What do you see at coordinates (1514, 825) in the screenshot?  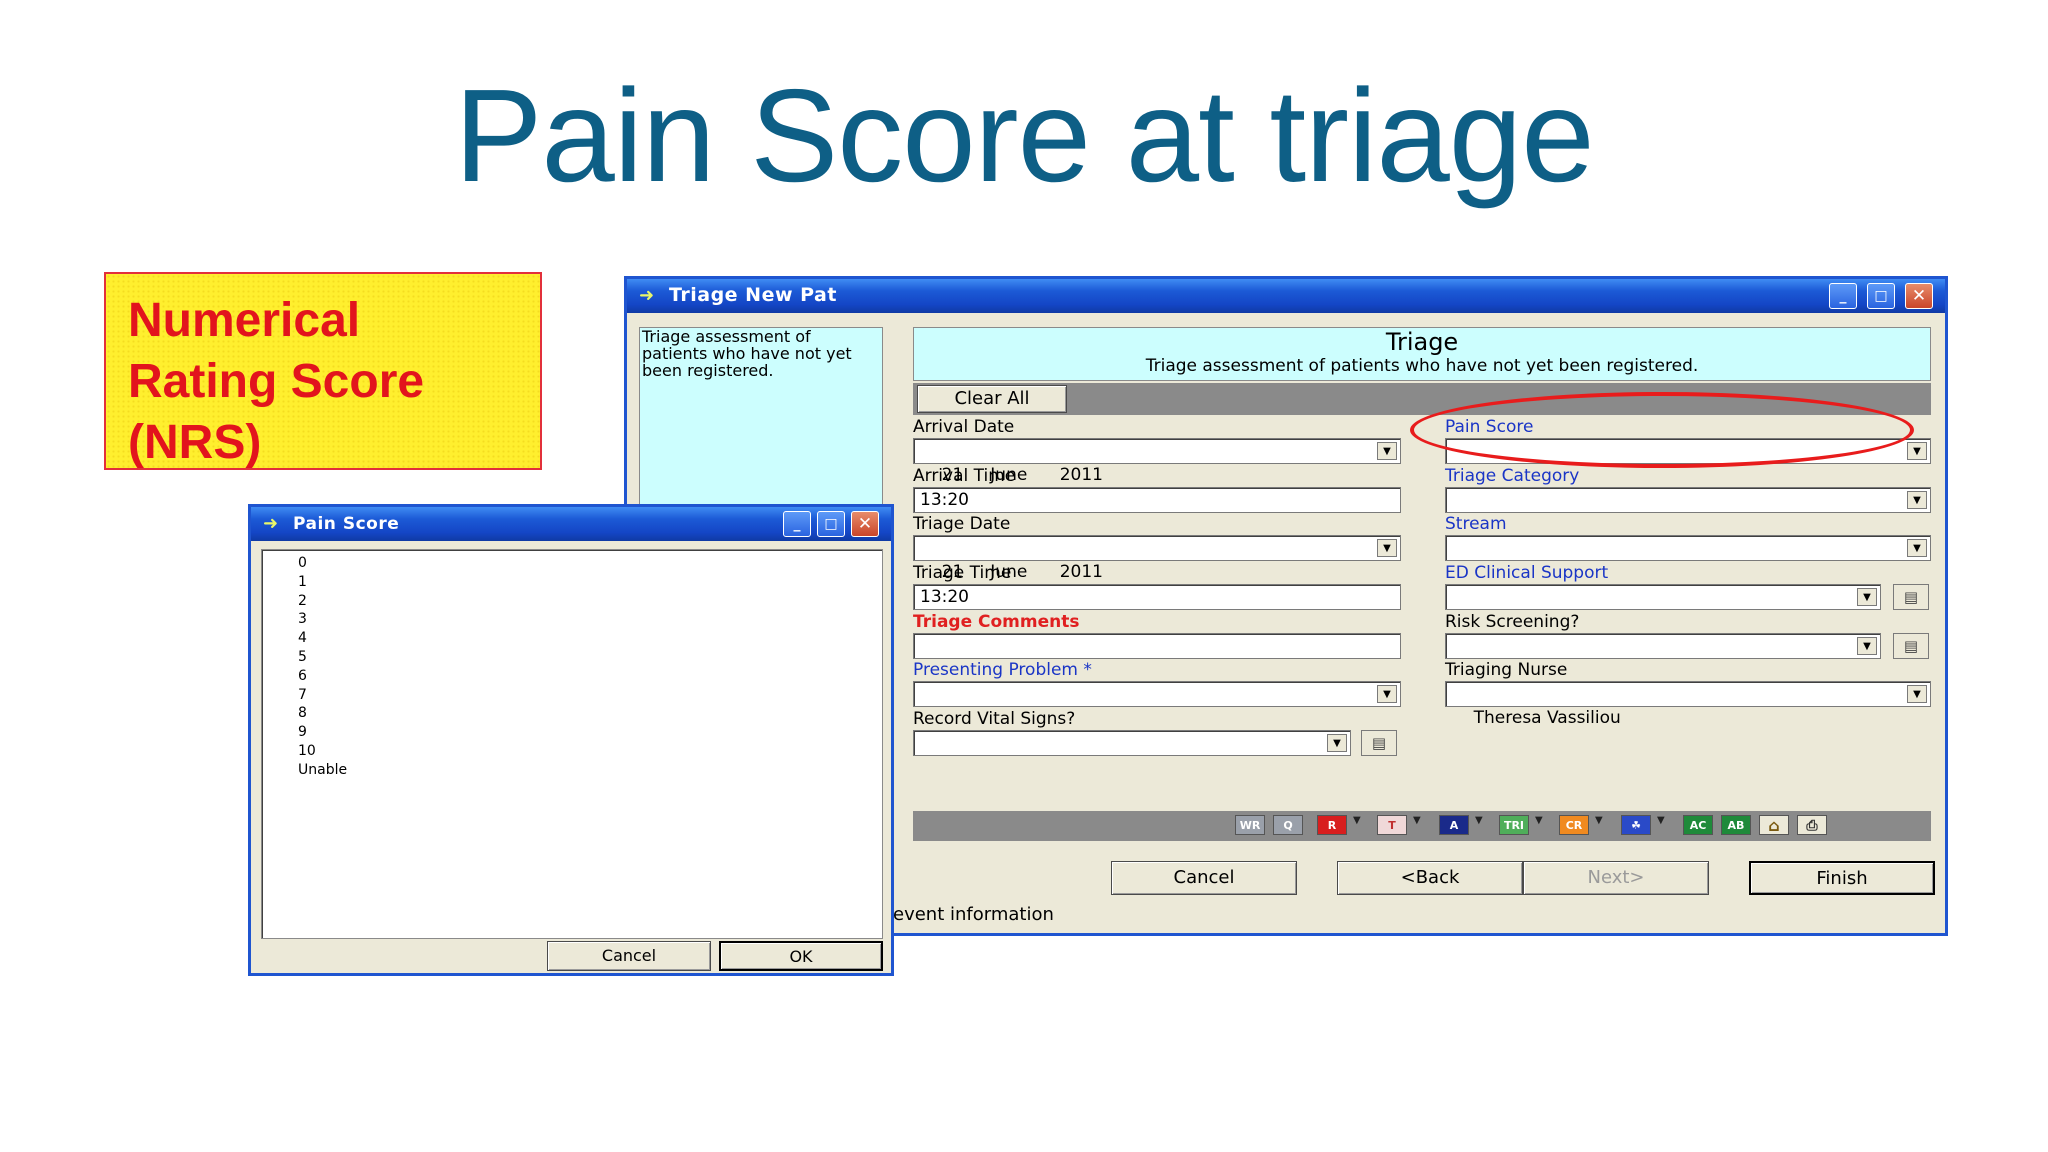 I see `toolbar-tri-button: TRI` at bounding box center [1514, 825].